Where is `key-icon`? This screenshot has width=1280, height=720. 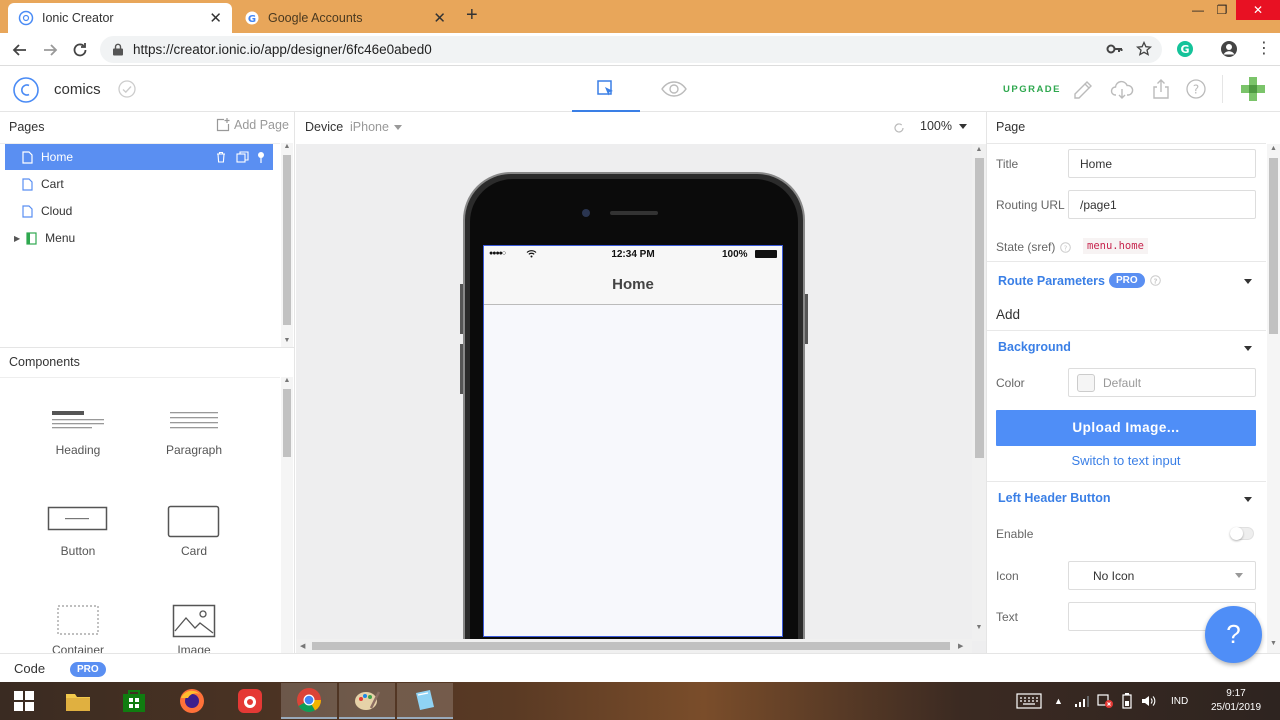
key-icon is located at coordinates (1115, 49).